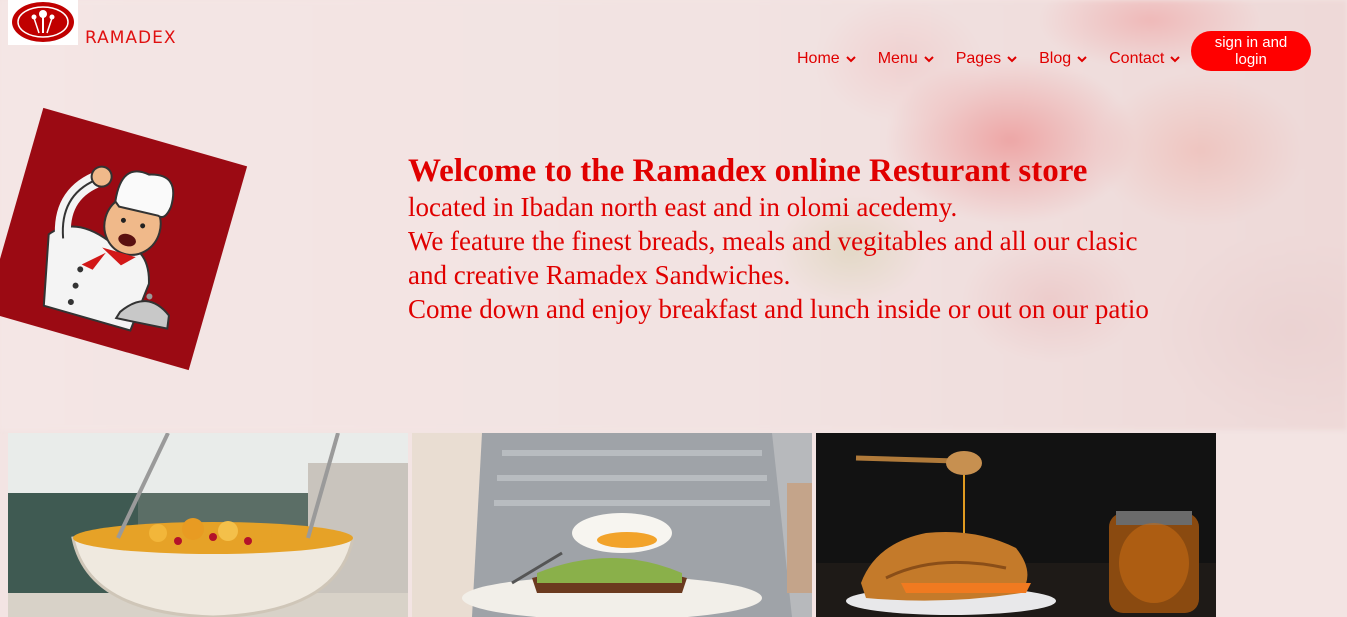 This screenshot has width=1347, height=617. I want to click on gallery-photo-croissant-honey, so click(1016, 525).